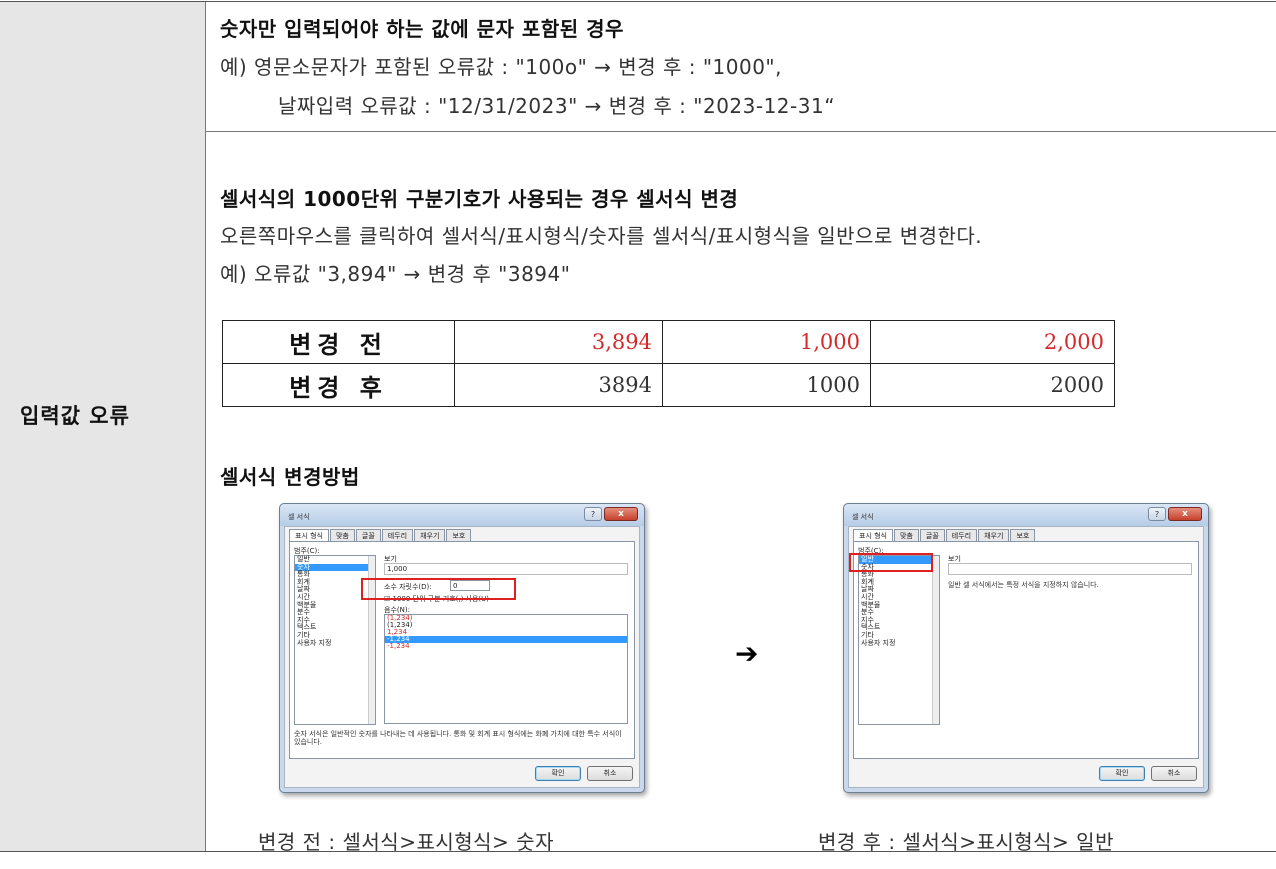 The height and width of the screenshot is (869, 1276). Describe the element at coordinates (766, 342) in the screenshot. I see `before-value: 1,000` at that location.